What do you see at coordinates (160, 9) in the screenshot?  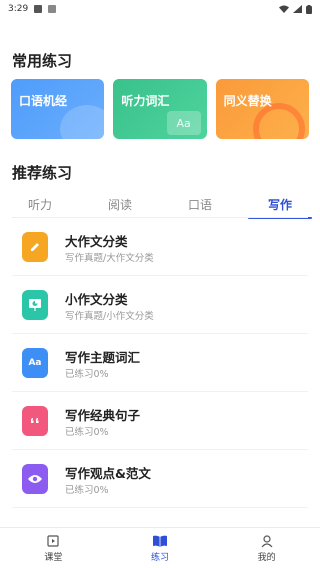 I see `status-bar: 3:29` at bounding box center [160, 9].